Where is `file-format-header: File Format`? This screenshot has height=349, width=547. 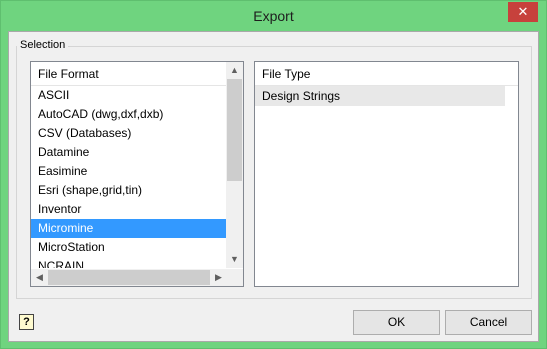 file-format-header: File Format is located at coordinates (129, 74).